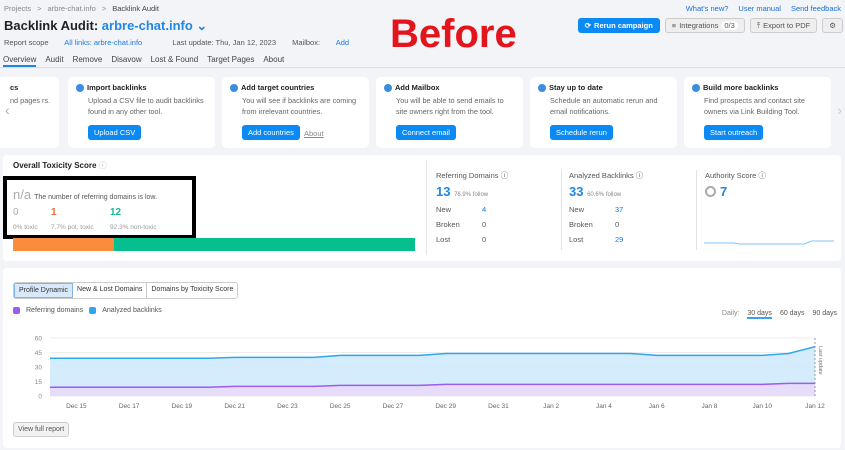 The width and height of the screenshot is (845, 450). I want to click on x-tick-label: Dec 29, so click(445, 406).